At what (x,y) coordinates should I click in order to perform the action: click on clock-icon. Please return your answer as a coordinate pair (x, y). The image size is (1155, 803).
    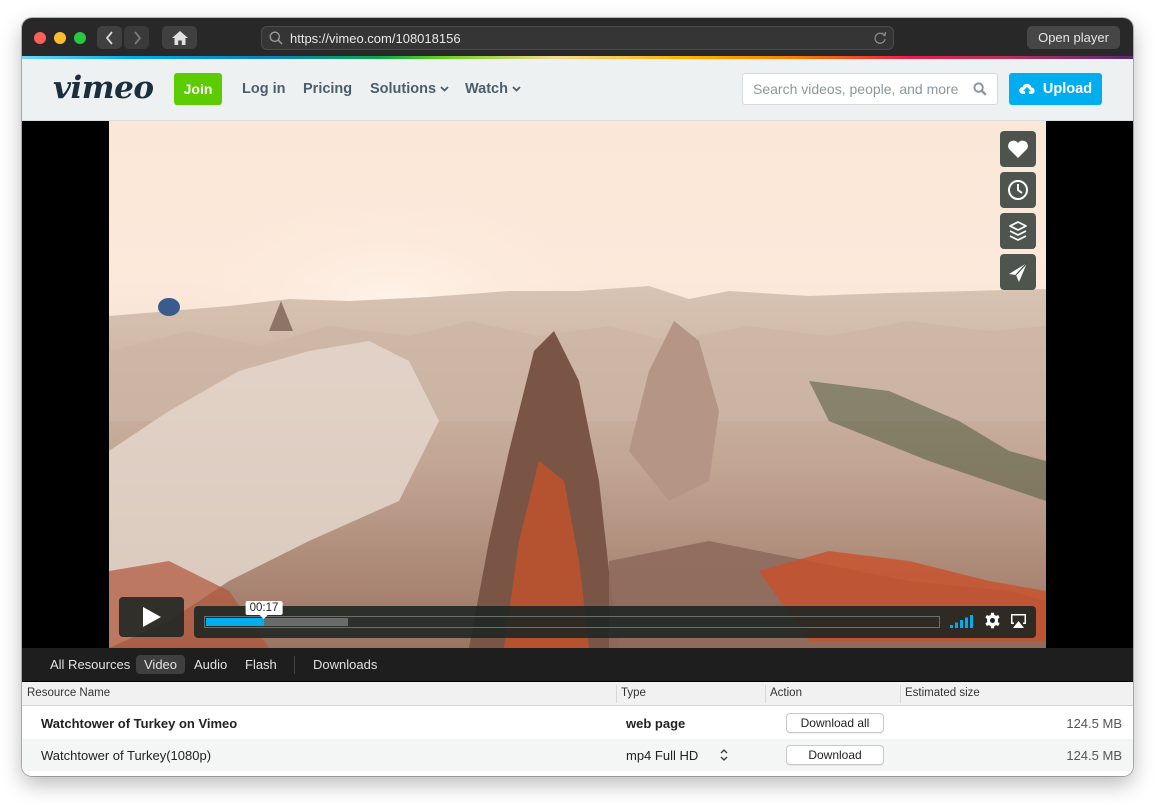
    Looking at the image, I should click on (1018, 190).